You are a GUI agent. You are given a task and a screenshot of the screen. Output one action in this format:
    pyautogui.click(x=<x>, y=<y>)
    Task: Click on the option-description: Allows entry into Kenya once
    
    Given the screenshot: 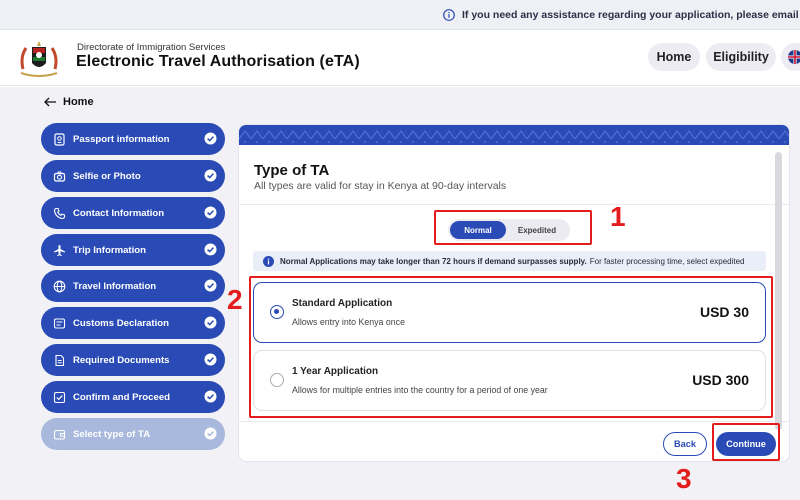 What is the action you would take?
    pyautogui.click(x=348, y=322)
    